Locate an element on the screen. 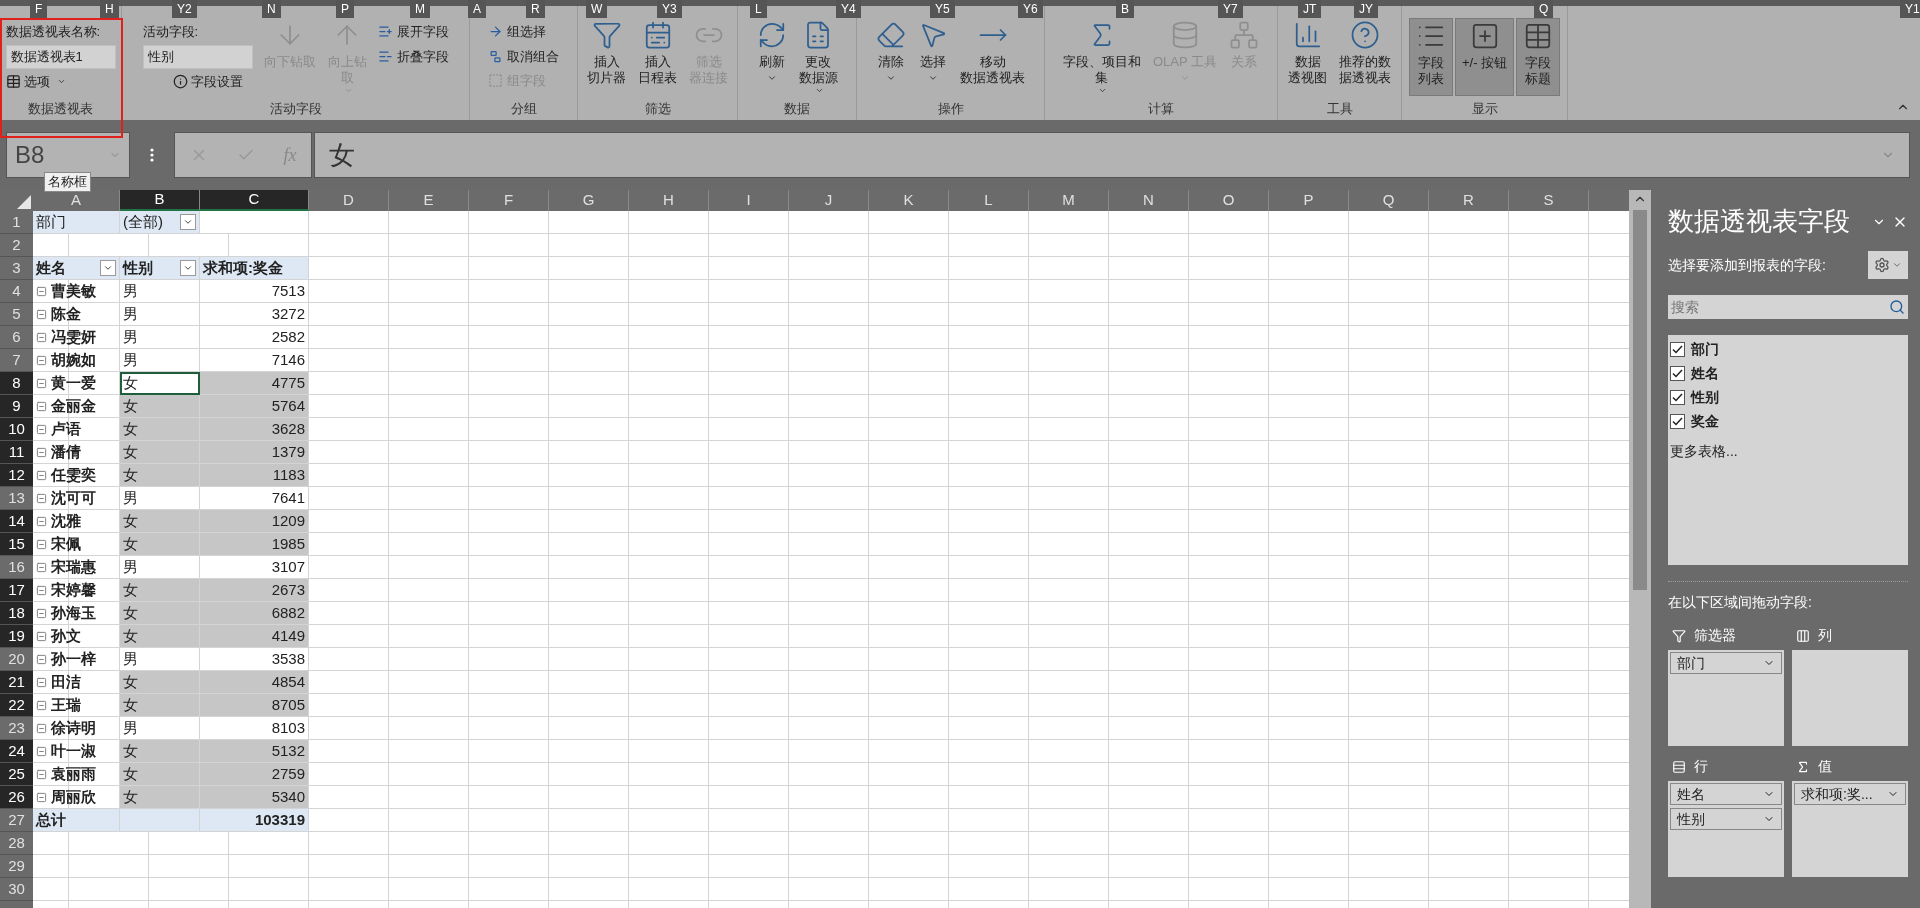 The image size is (1920, 908). search-field: 搜索 is located at coordinates (1788, 307).